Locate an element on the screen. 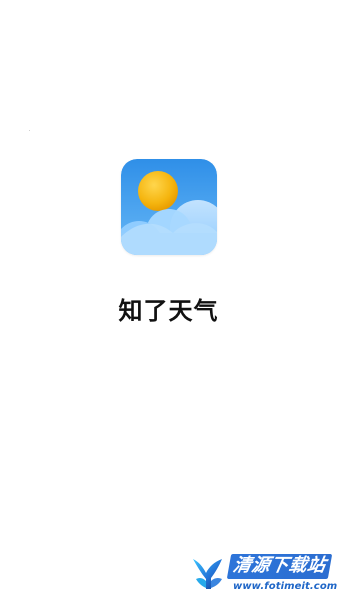 The height and width of the screenshot is (600, 337). watermark-title: 清源下载站 is located at coordinates (279, 566).